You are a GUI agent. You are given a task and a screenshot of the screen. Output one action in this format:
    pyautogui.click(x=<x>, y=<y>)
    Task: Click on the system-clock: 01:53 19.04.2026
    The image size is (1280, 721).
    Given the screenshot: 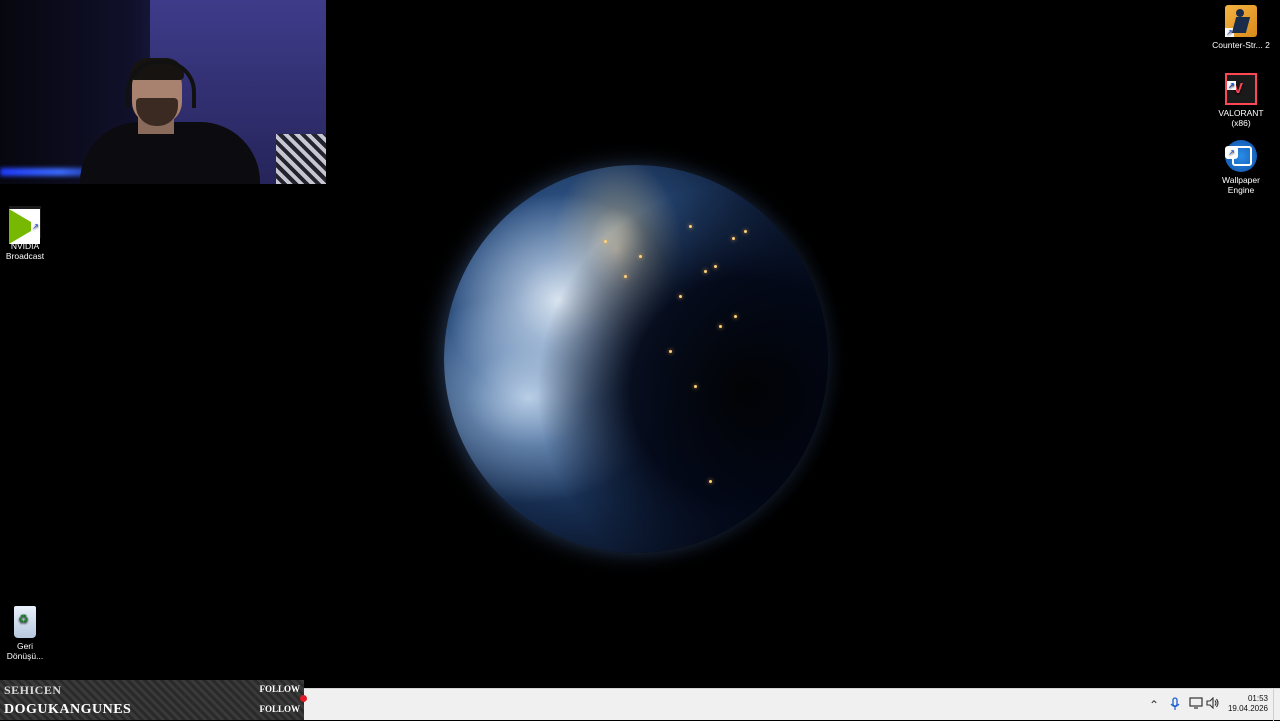 What is the action you would take?
    pyautogui.click(x=1248, y=704)
    